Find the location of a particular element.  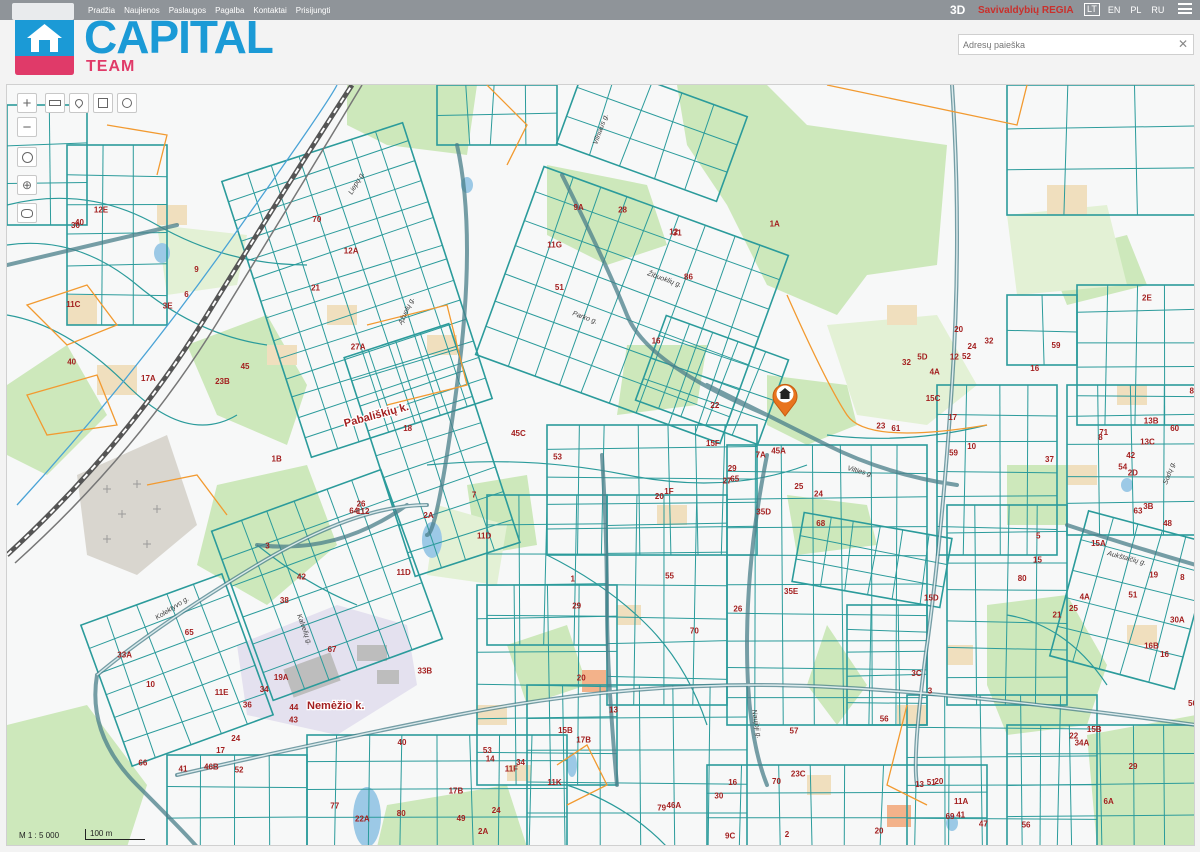

parcel-number-label: 71 is located at coordinates (1103, 432).